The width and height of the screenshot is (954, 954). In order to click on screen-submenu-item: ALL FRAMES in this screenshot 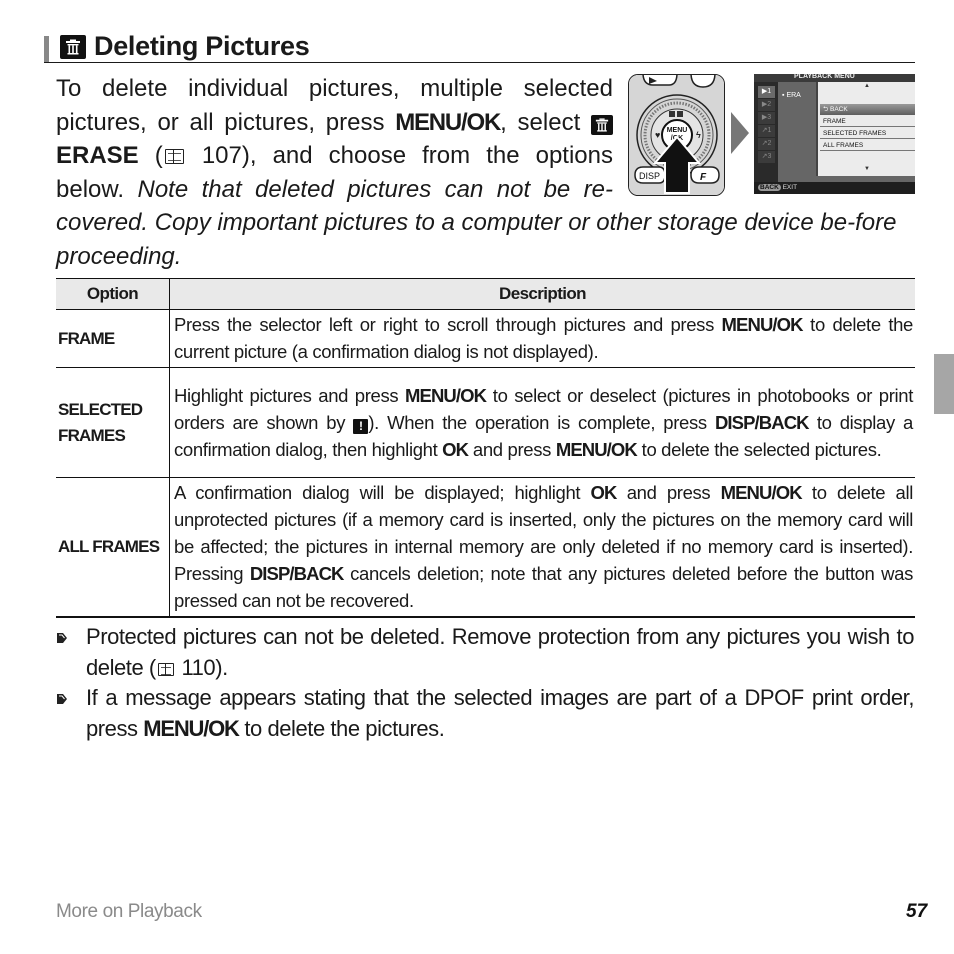, I will do `click(867, 145)`.